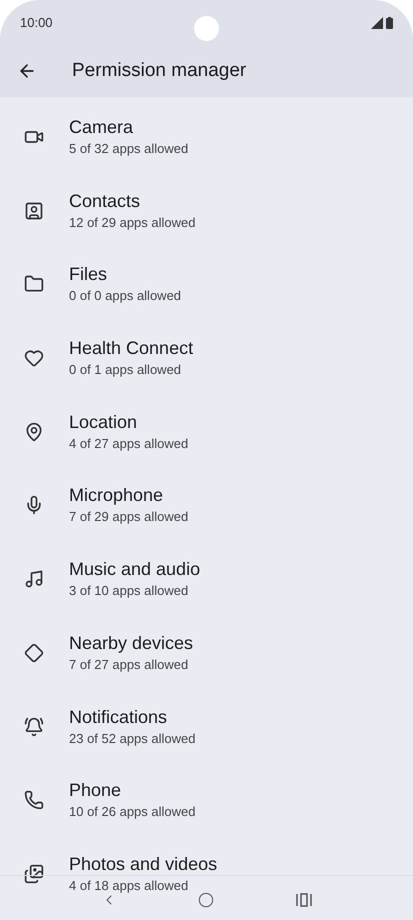  What do you see at coordinates (34, 874) in the screenshot?
I see `photos-icon` at bounding box center [34, 874].